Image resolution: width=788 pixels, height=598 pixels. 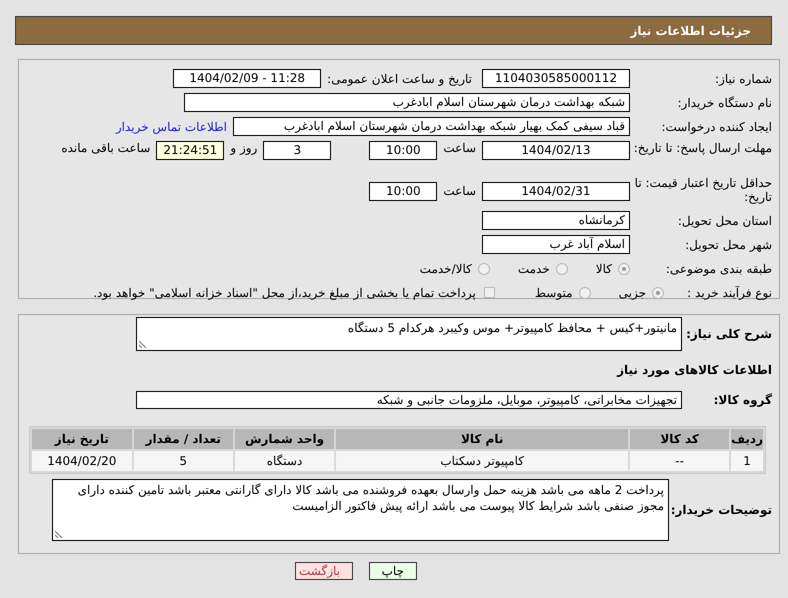 What do you see at coordinates (399, 79) in the screenshot?
I see `field-label: تاریخ و ساعت اعلان عمومی:` at bounding box center [399, 79].